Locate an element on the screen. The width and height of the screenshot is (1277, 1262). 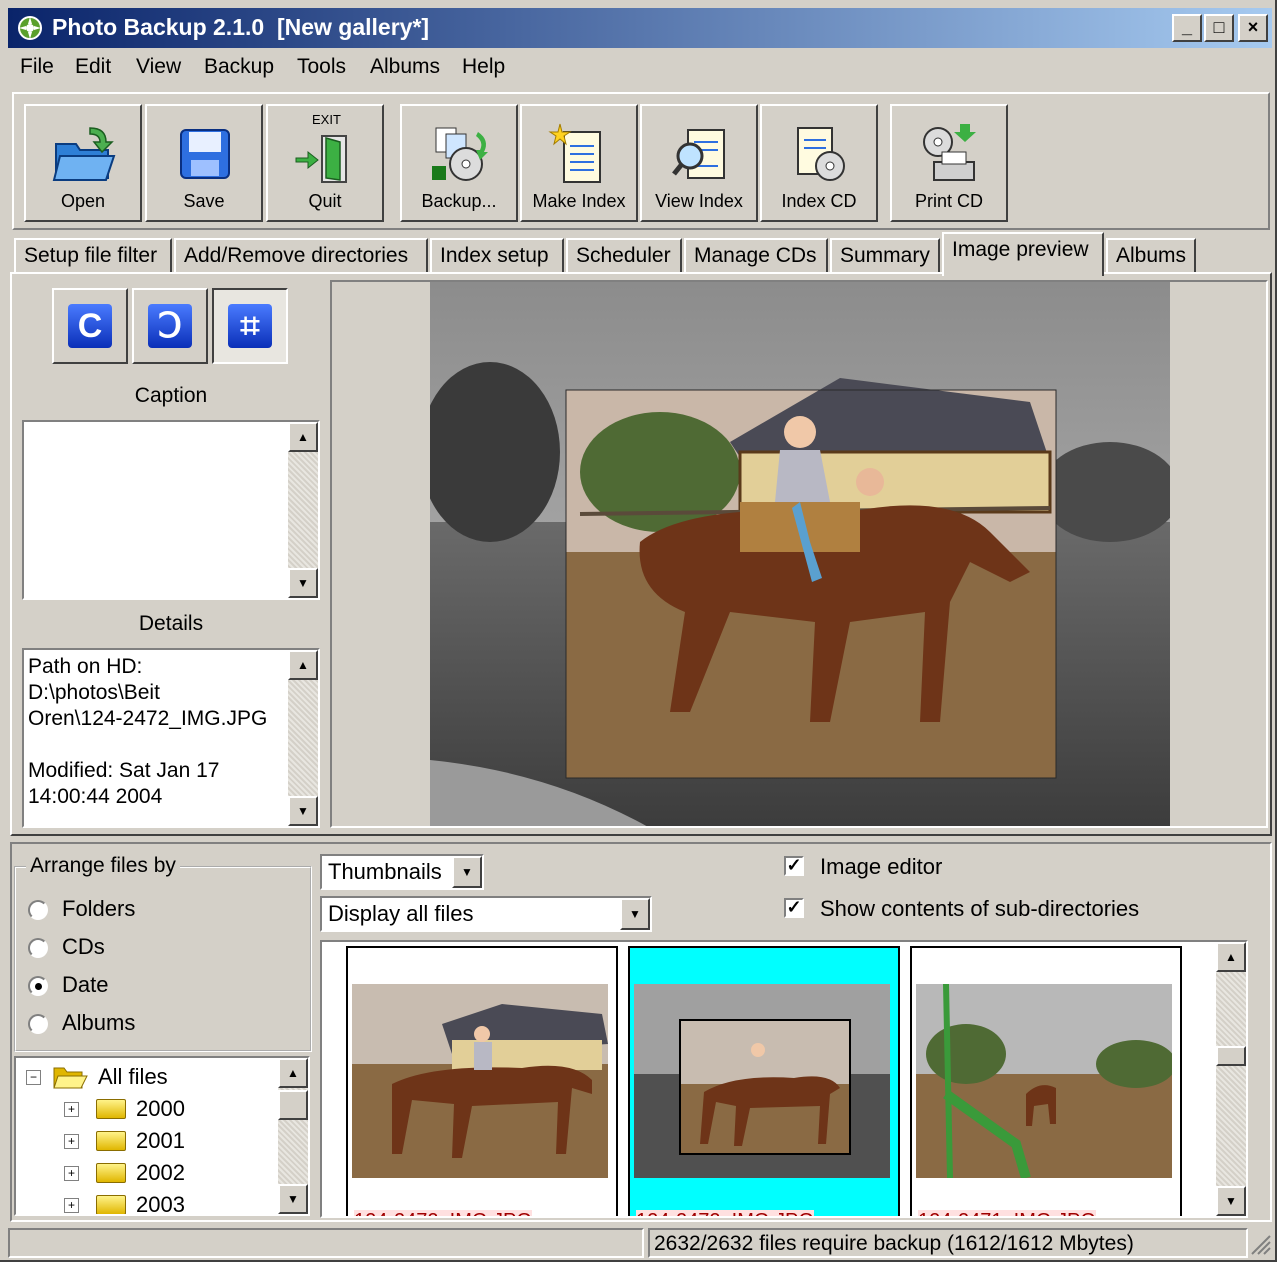
thumbnail-item-selected: 124-2472_IMG.JPG is located at coordinates (764, 1081).